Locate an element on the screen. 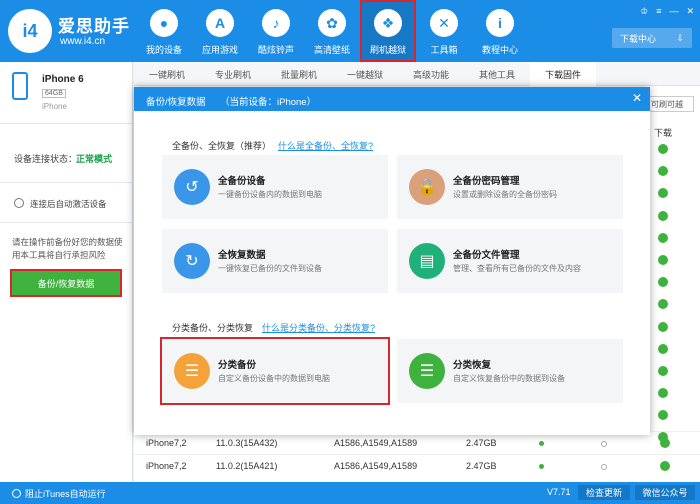 This screenshot has width=700, height=504. download-icon: ⇩ is located at coordinates (680, 37).